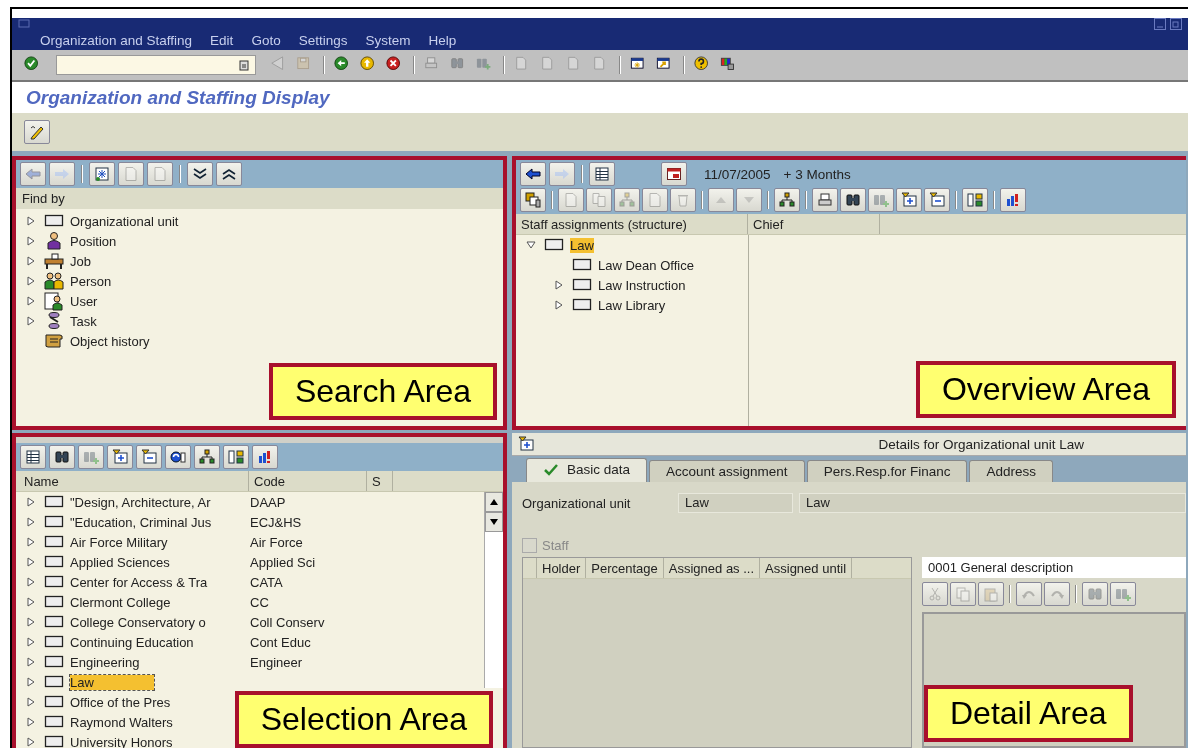 The image size is (1188, 750). Describe the element at coordinates (1160, 24) in the screenshot. I see `minimize-icon` at that location.